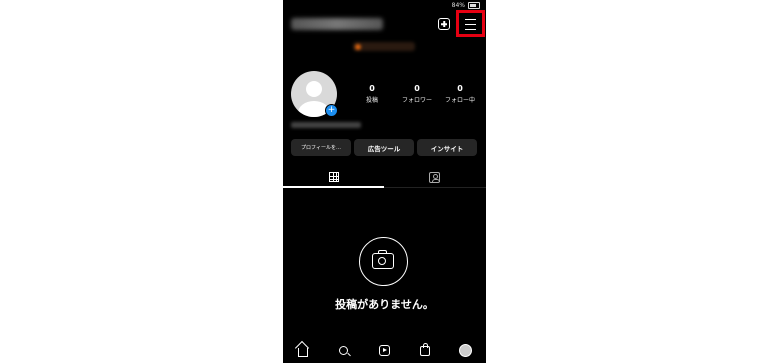  I want to click on search-icon, so click(344, 350).